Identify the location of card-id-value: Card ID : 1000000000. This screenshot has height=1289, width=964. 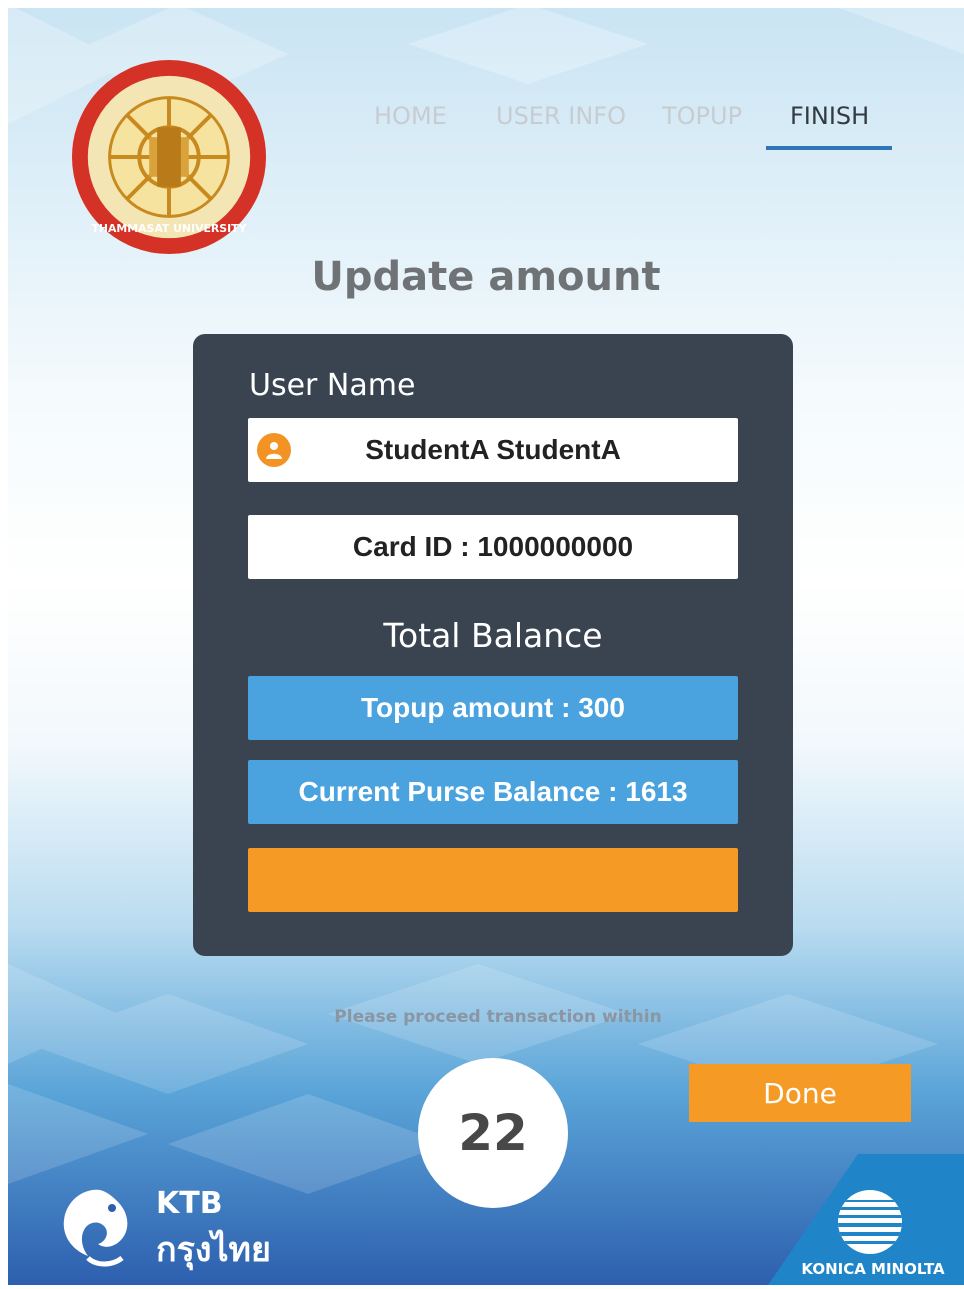
(493, 546).